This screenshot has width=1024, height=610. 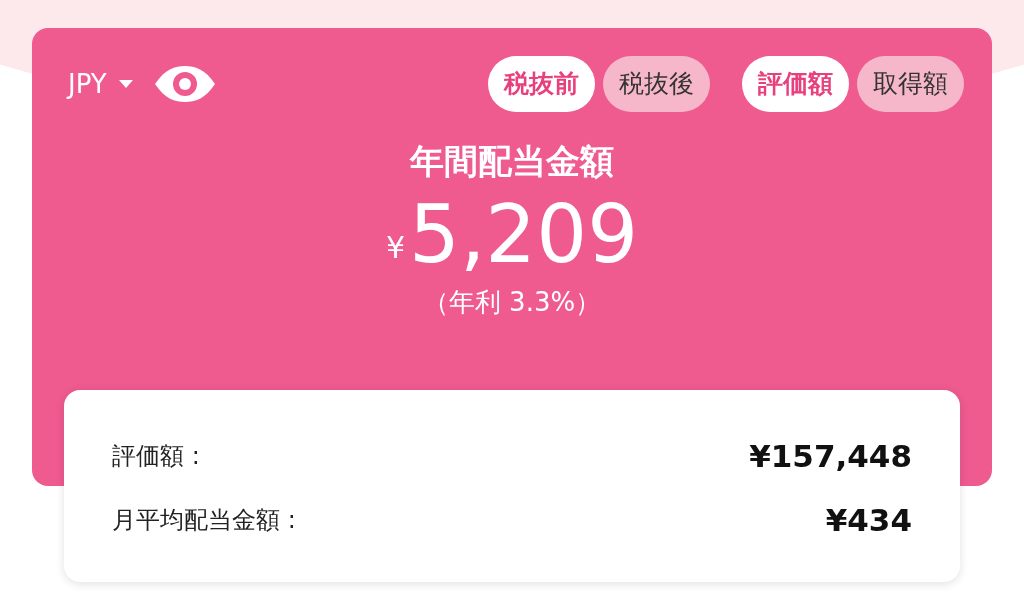 I want to click on filter-toggle: 税抜後, so click(x=656, y=84).